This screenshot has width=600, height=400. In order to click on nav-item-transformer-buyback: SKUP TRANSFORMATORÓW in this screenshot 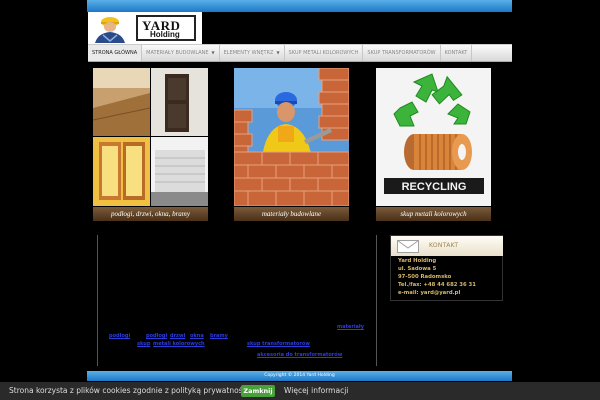, I will do `click(402, 53)`.